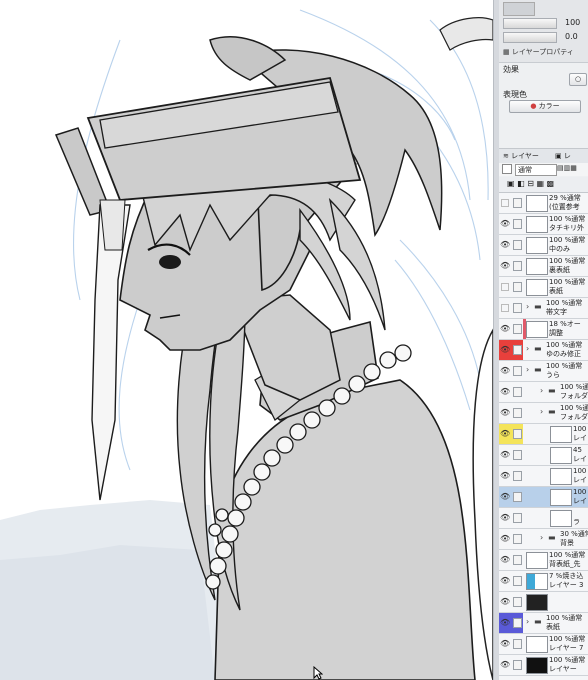 The height and width of the screenshot is (680, 588). I want to click on color-palette-icon: ●, so click(533, 106).